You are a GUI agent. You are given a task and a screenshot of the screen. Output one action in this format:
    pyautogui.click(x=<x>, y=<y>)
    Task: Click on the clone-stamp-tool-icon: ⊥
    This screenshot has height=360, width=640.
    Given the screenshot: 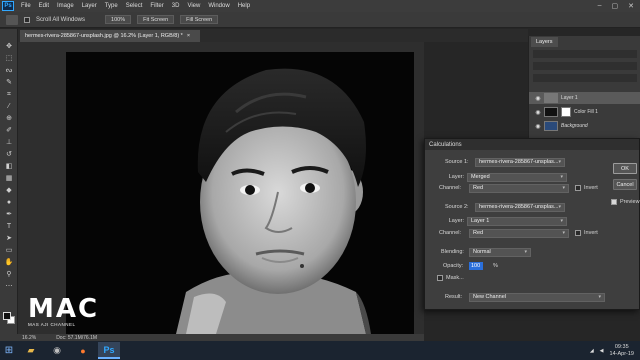 What is the action you would take?
    pyautogui.click(x=9, y=143)
    